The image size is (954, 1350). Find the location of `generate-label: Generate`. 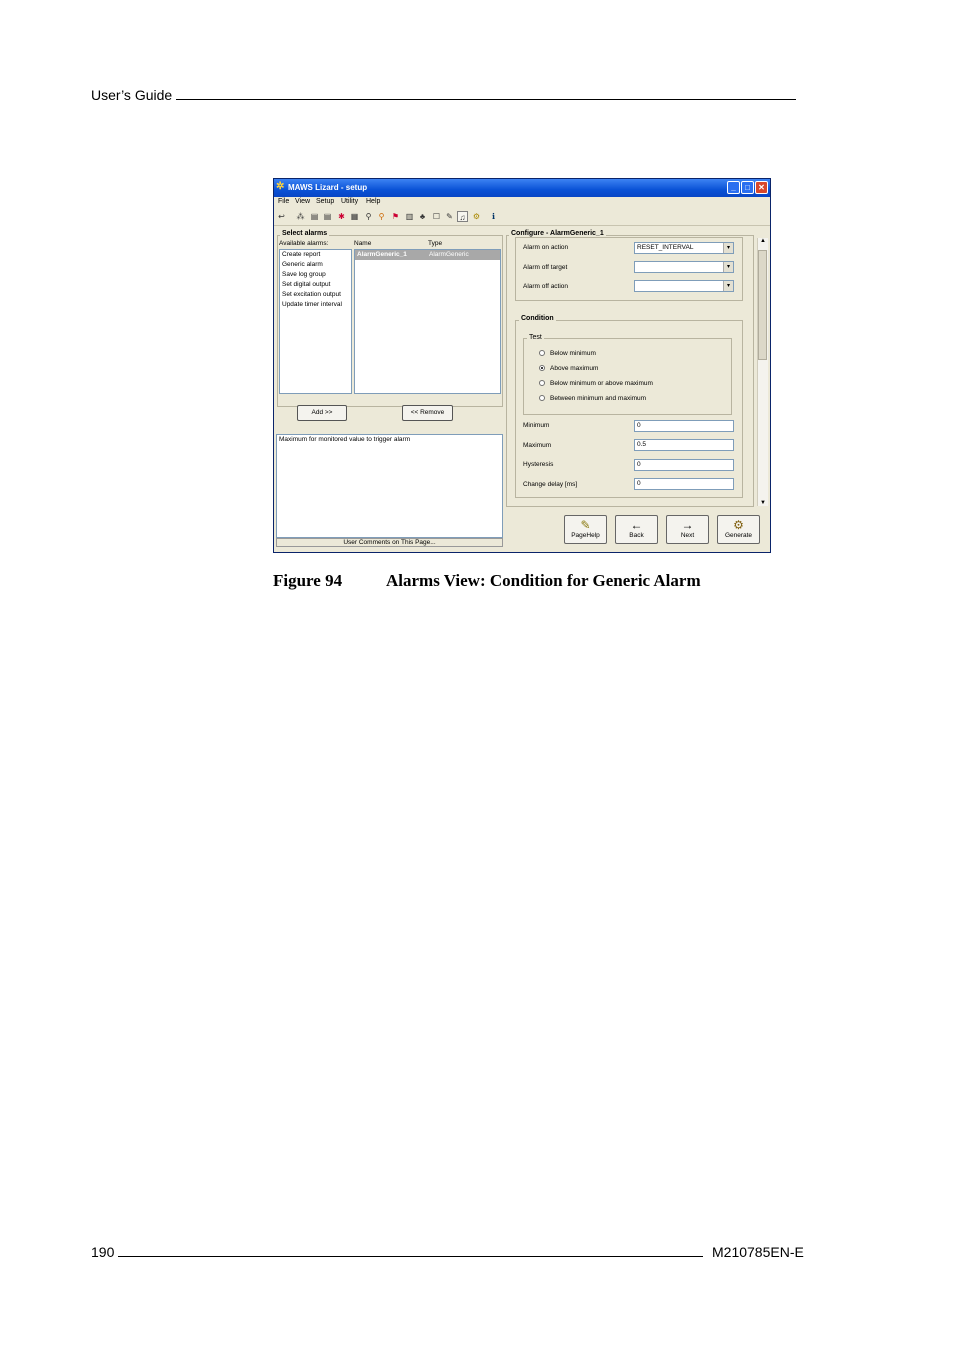

generate-label: Generate is located at coordinates (738, 535).